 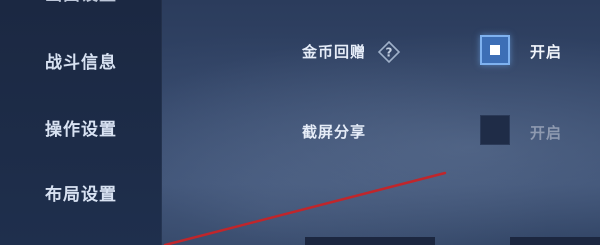 I want to click on checkbox-checked-mark, so click(x=495, y=50).